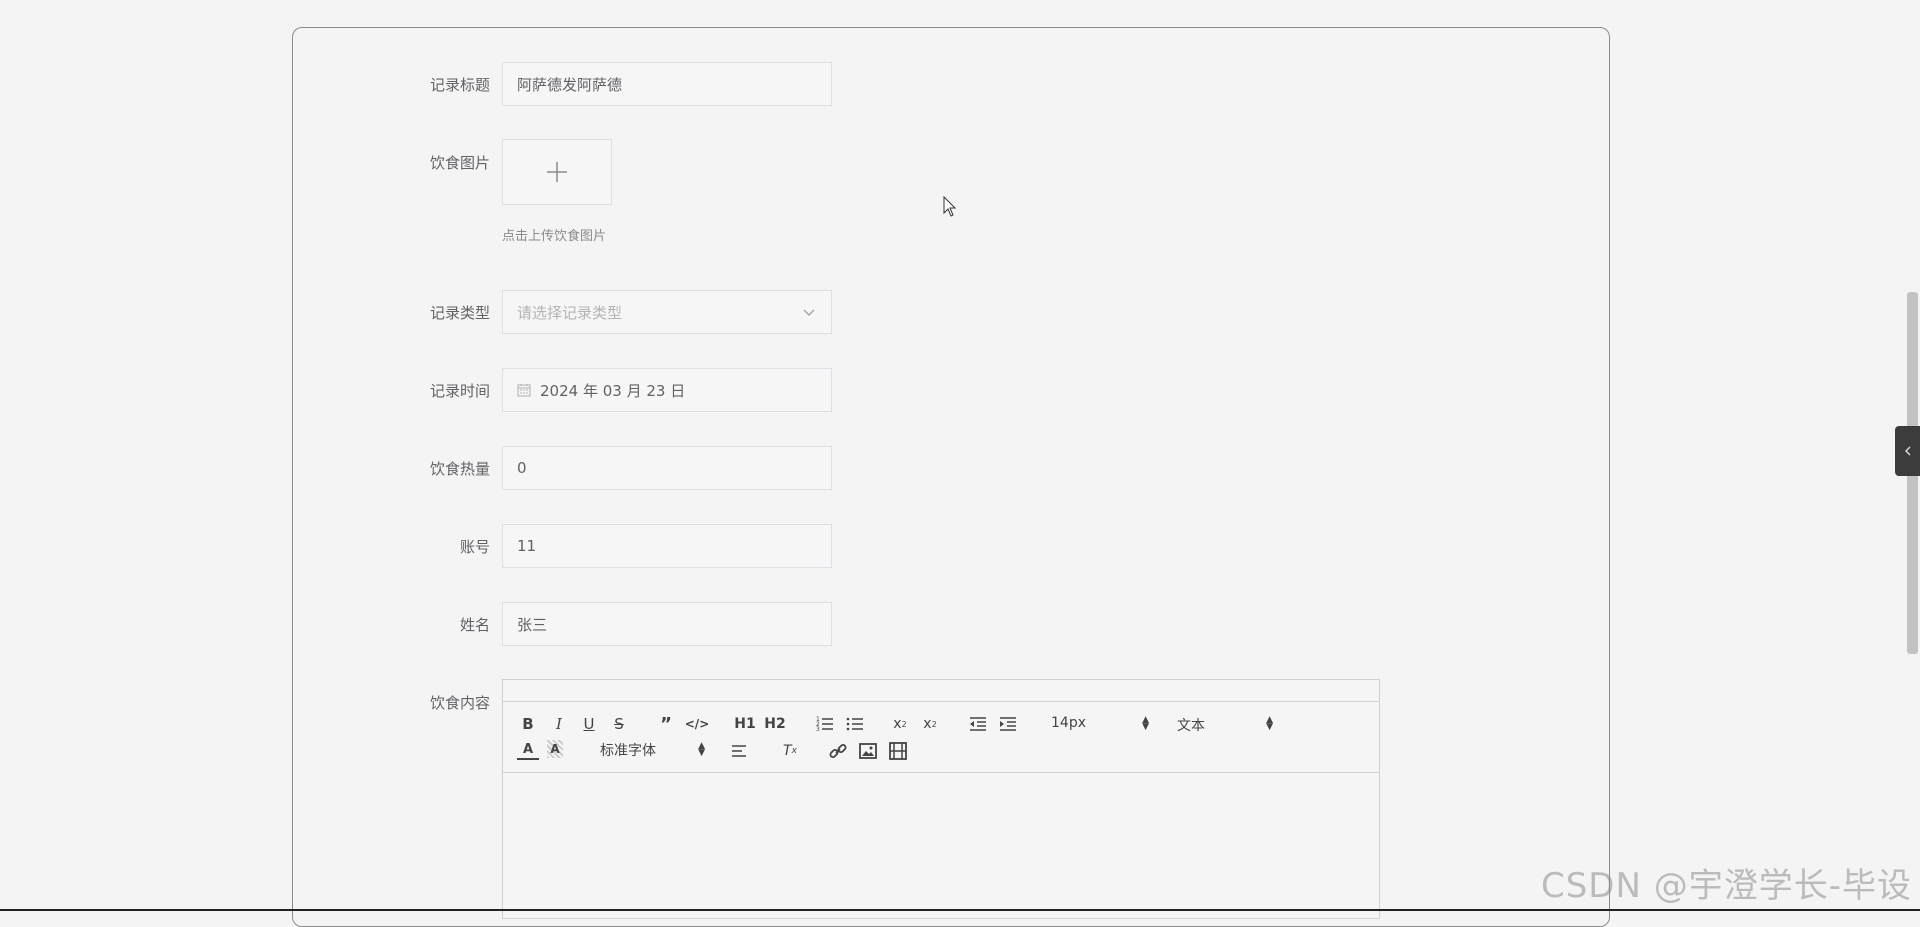 The width and height of the screenshot is (1920, 927). I want to click on account-input: 11, so click(667, 546).